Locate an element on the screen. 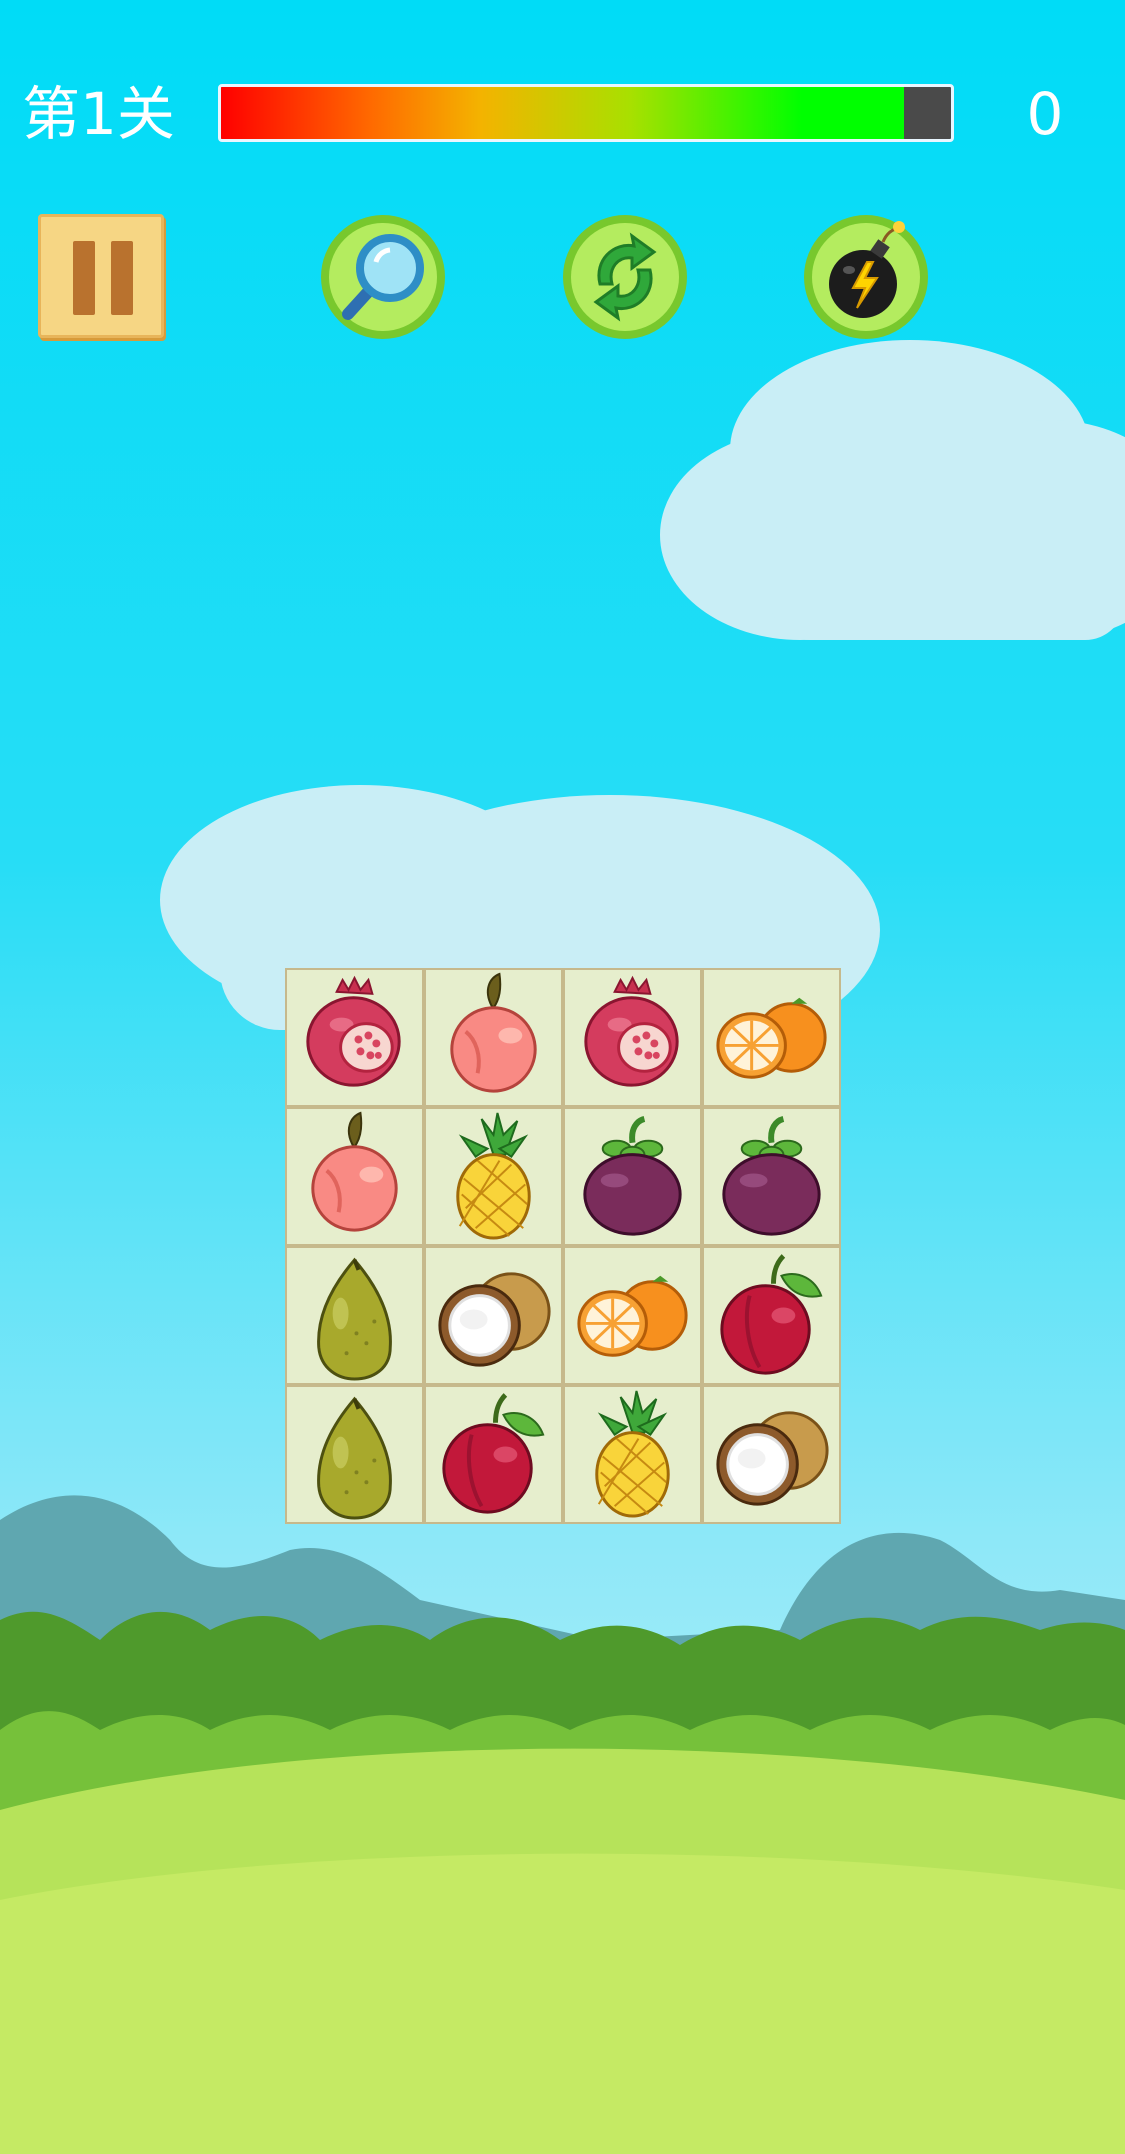 This screenshot has width=1125, height=2154. pause-icon-bar is located at coordinates (122, 278).